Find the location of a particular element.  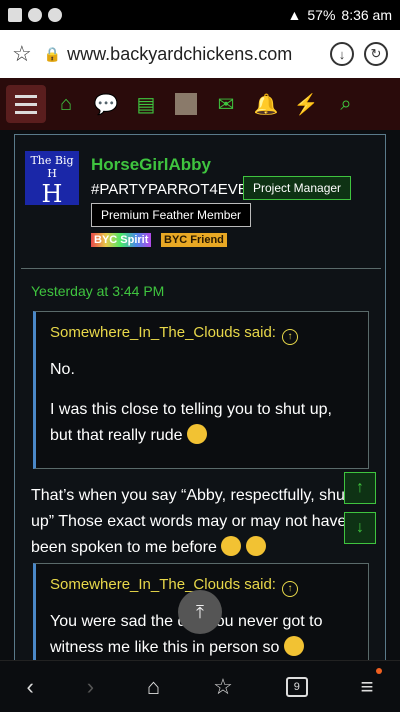

bookmarks-icon: ☆ is located at coordinates (223, 687).